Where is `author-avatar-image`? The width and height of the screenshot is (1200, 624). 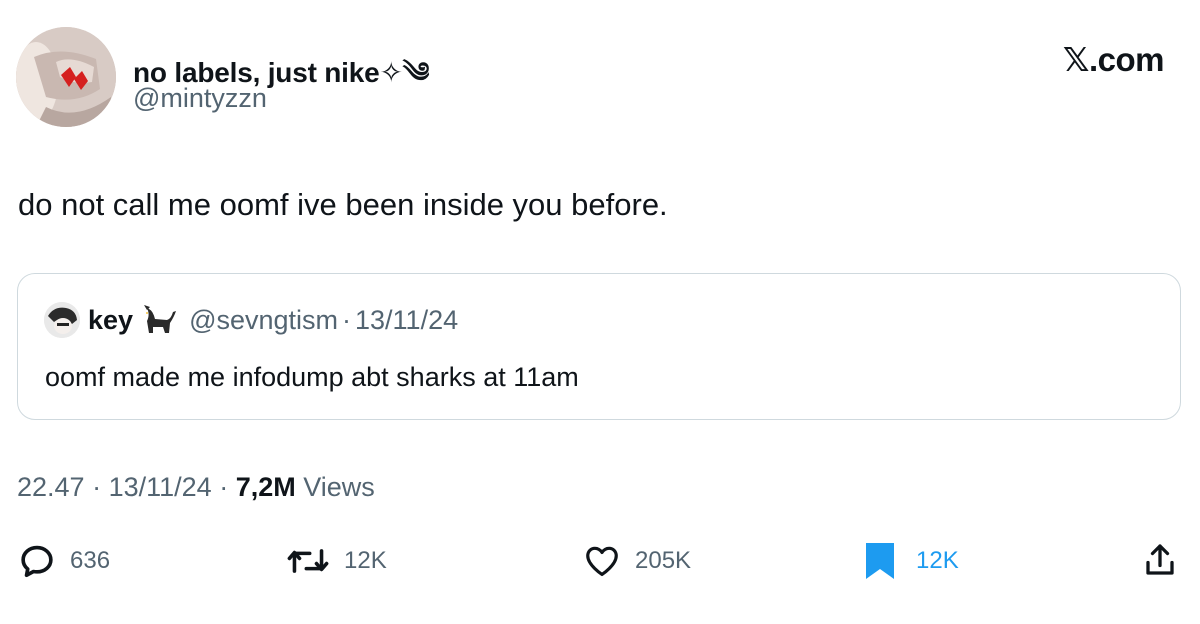 author-avatar-image is located at coordinates (66, 77).